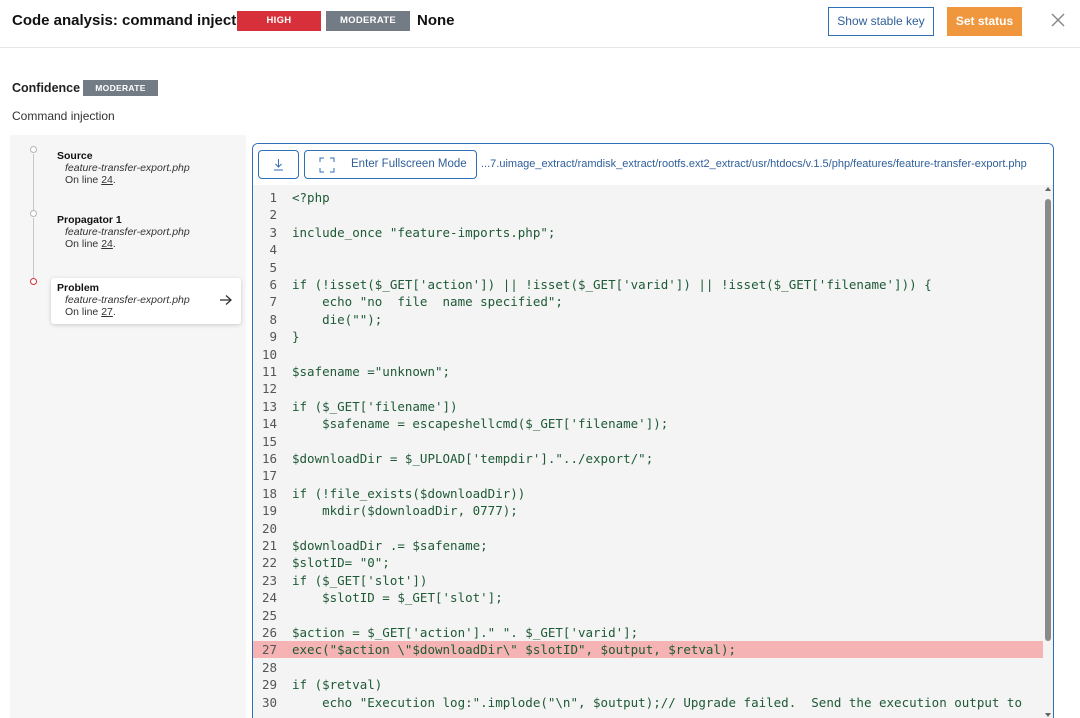  What do you see at coordinates (337, 685) in the screenshot?
I see `code-text: if ($retval)` at bounding box center [337, 685].